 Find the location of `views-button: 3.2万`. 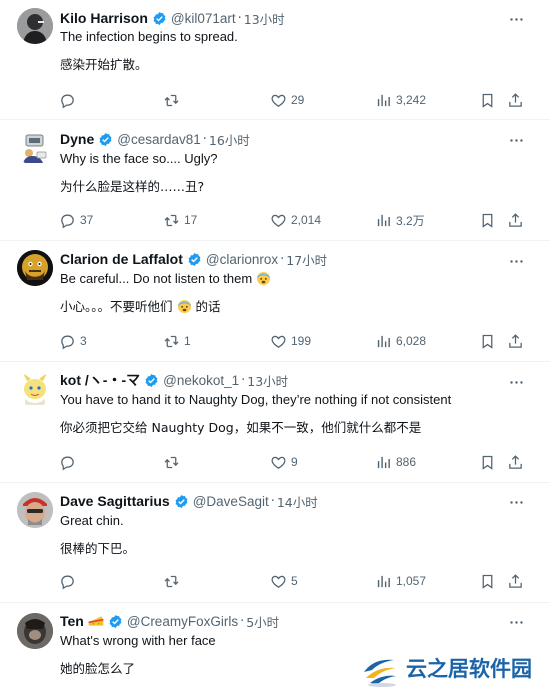

views-button: 3.2万 is located at coordinates (400, 220).